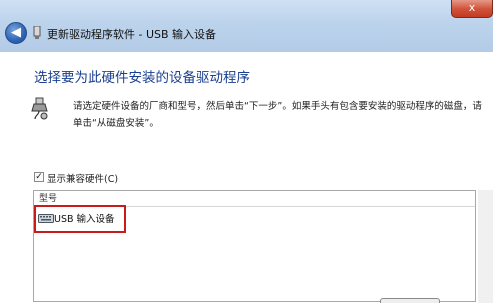  What do you see at coordinates (39, 108) in the screenshot?
I see `hardware-device-icon` at bounding box center [39, 108].